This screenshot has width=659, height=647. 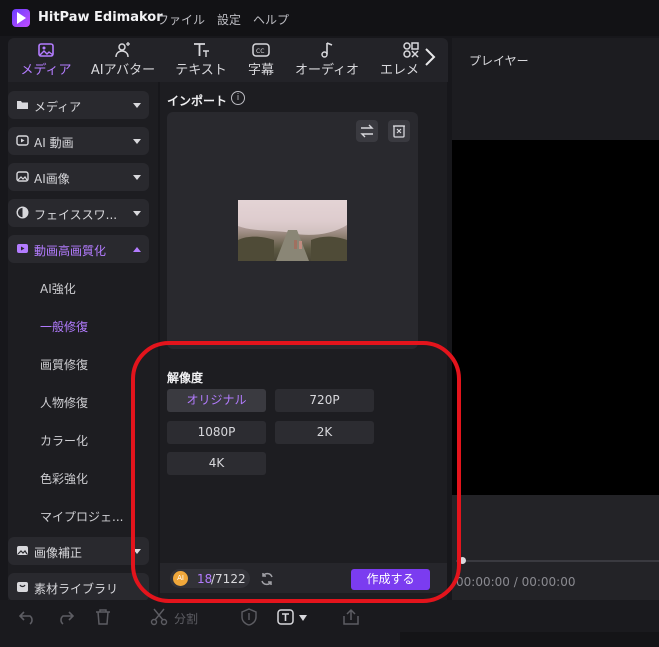 What do you see at coordinates (58, 107) in the screenshot?
I see `sidebar-item-label: メディア` at bounding box center [58, 107].